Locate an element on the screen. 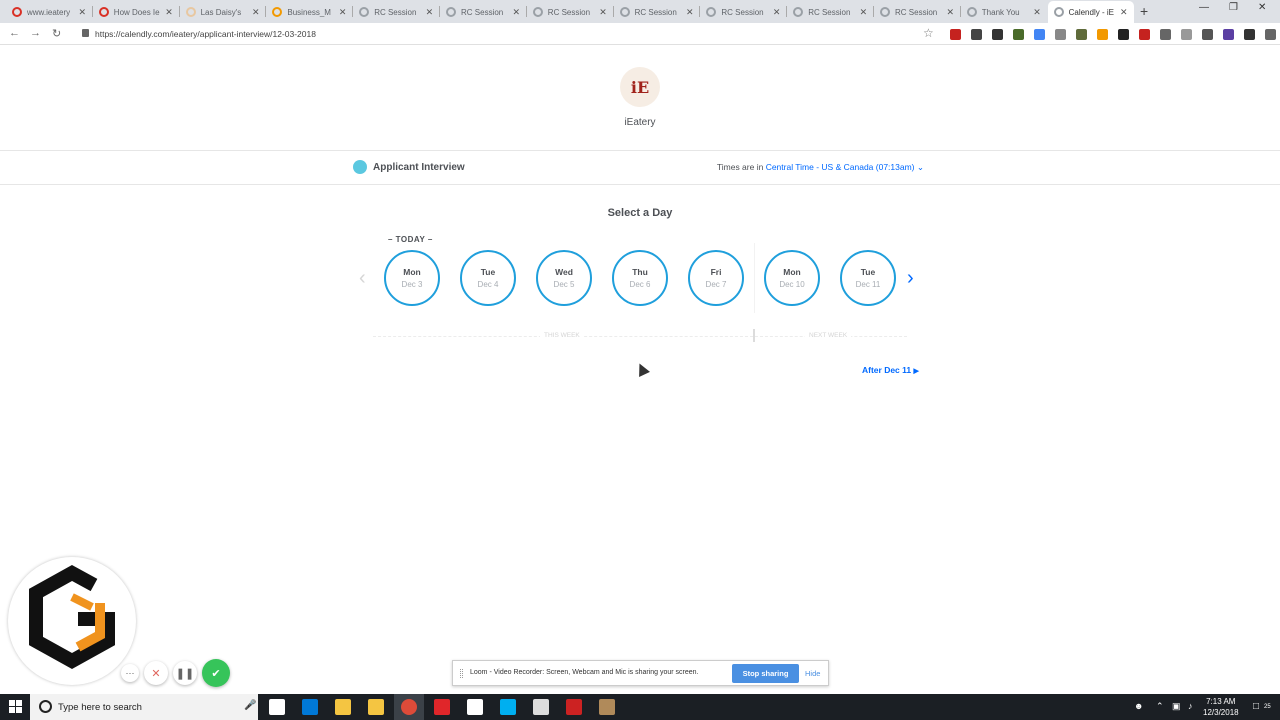 The image size is (1280, 720). minimize-icon: — is located at coordinates (1204, 7).